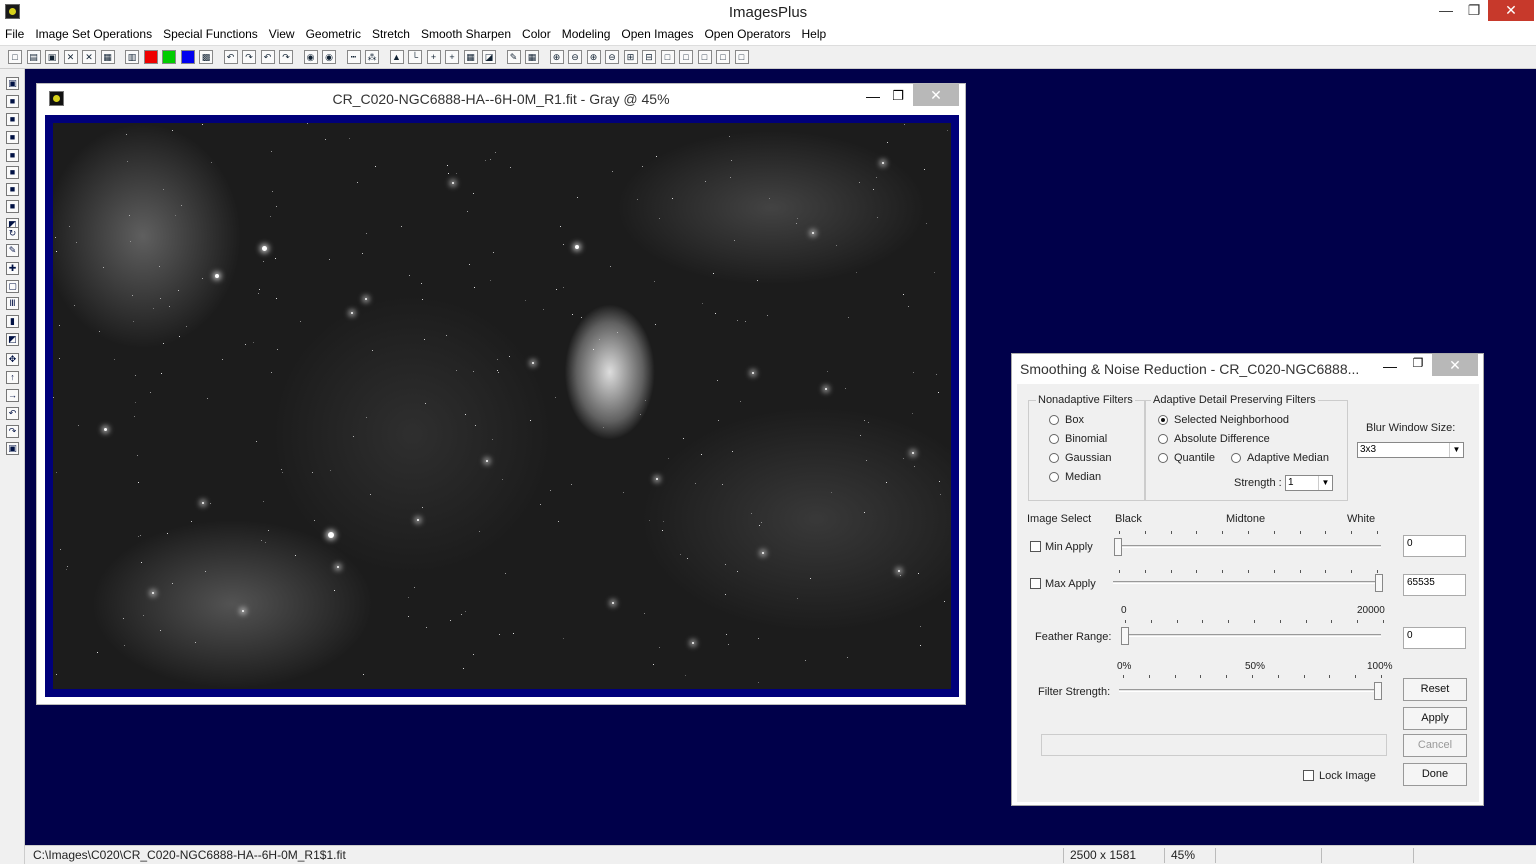  What do you see at coordinates (1054, 477) in the screenshot?
I see `median-radio` at bounding box center [1054, 477].